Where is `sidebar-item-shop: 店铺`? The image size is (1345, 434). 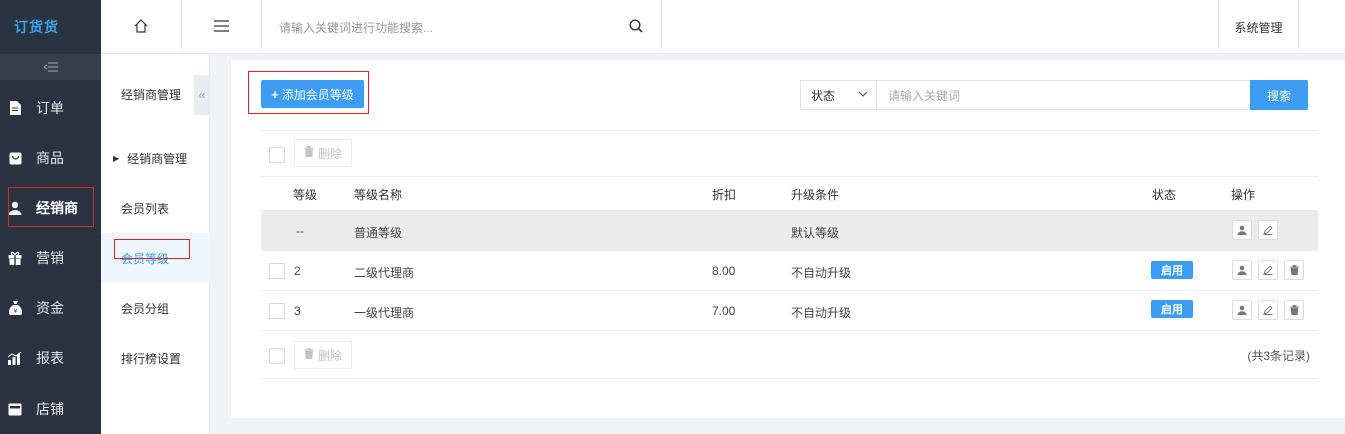 sidebar-item-shop: 店铺 is located at coordinates (50, 409).